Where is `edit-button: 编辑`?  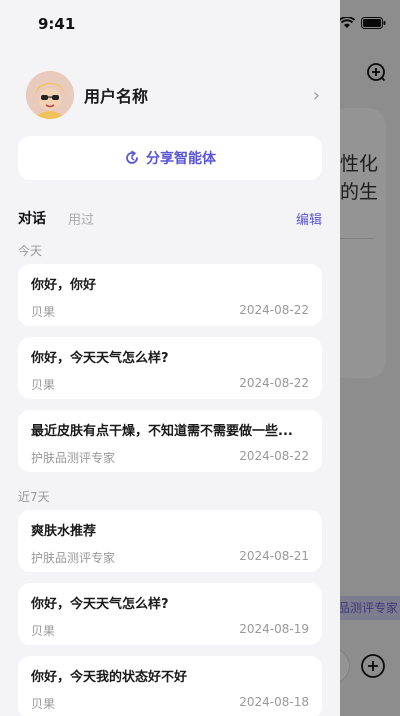
edit-button: 编辑 is located at coordinates (309, 218).